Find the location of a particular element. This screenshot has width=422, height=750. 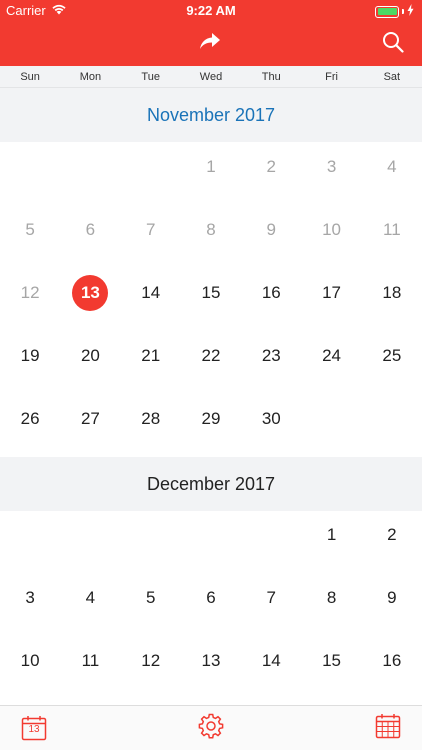

day-cell: 27 is located at coordinates (90, 418).